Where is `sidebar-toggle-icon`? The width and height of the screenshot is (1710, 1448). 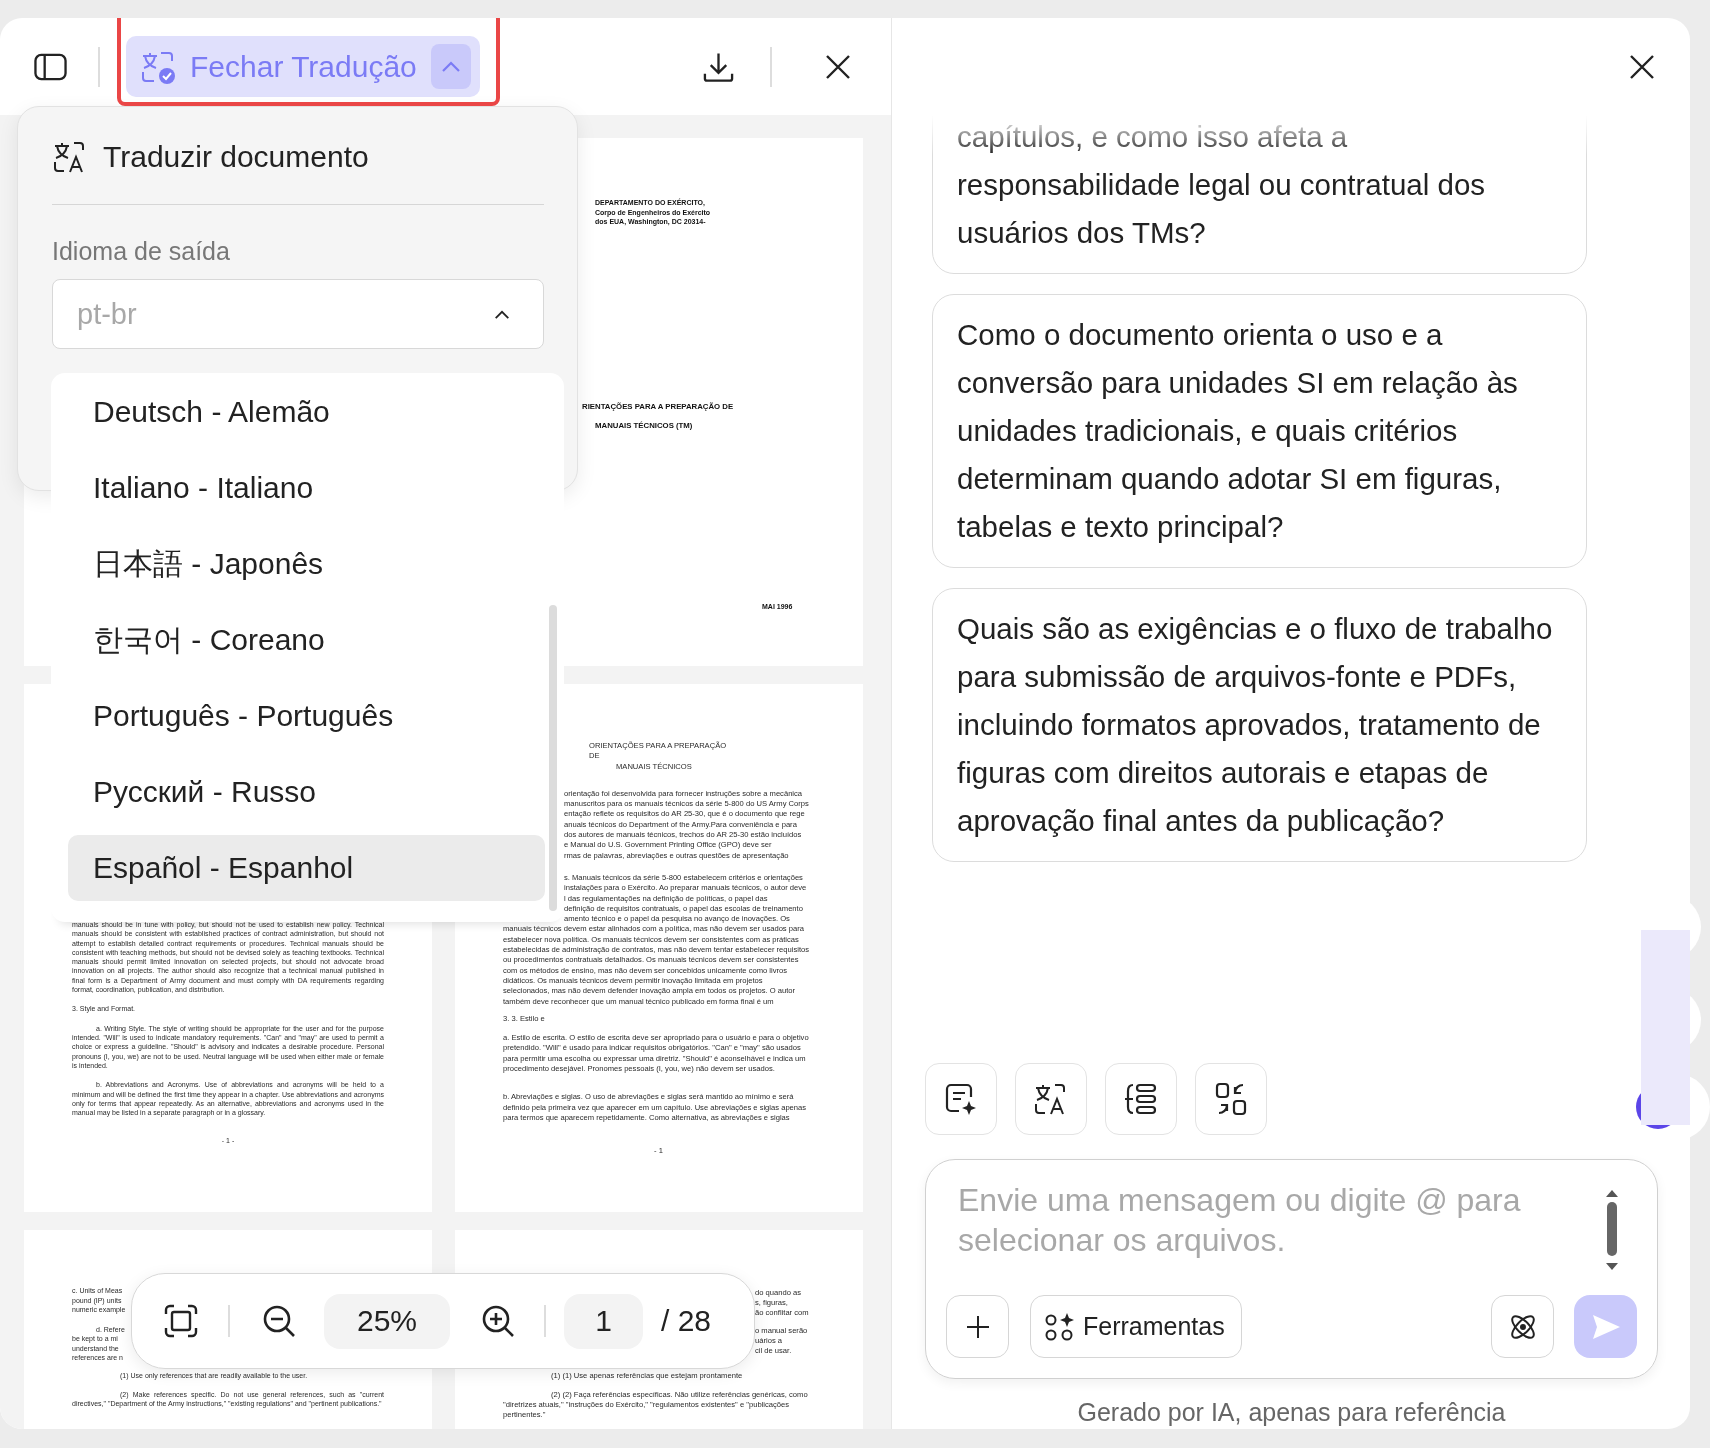 sidebar-toggle-icon is located at coordinates (50, 66).